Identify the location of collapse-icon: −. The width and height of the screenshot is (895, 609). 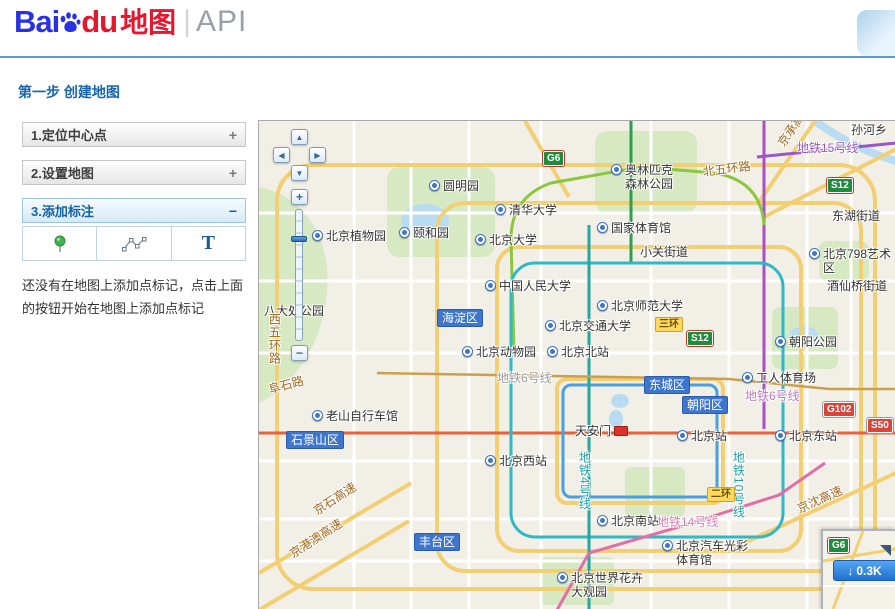
(233, 211).